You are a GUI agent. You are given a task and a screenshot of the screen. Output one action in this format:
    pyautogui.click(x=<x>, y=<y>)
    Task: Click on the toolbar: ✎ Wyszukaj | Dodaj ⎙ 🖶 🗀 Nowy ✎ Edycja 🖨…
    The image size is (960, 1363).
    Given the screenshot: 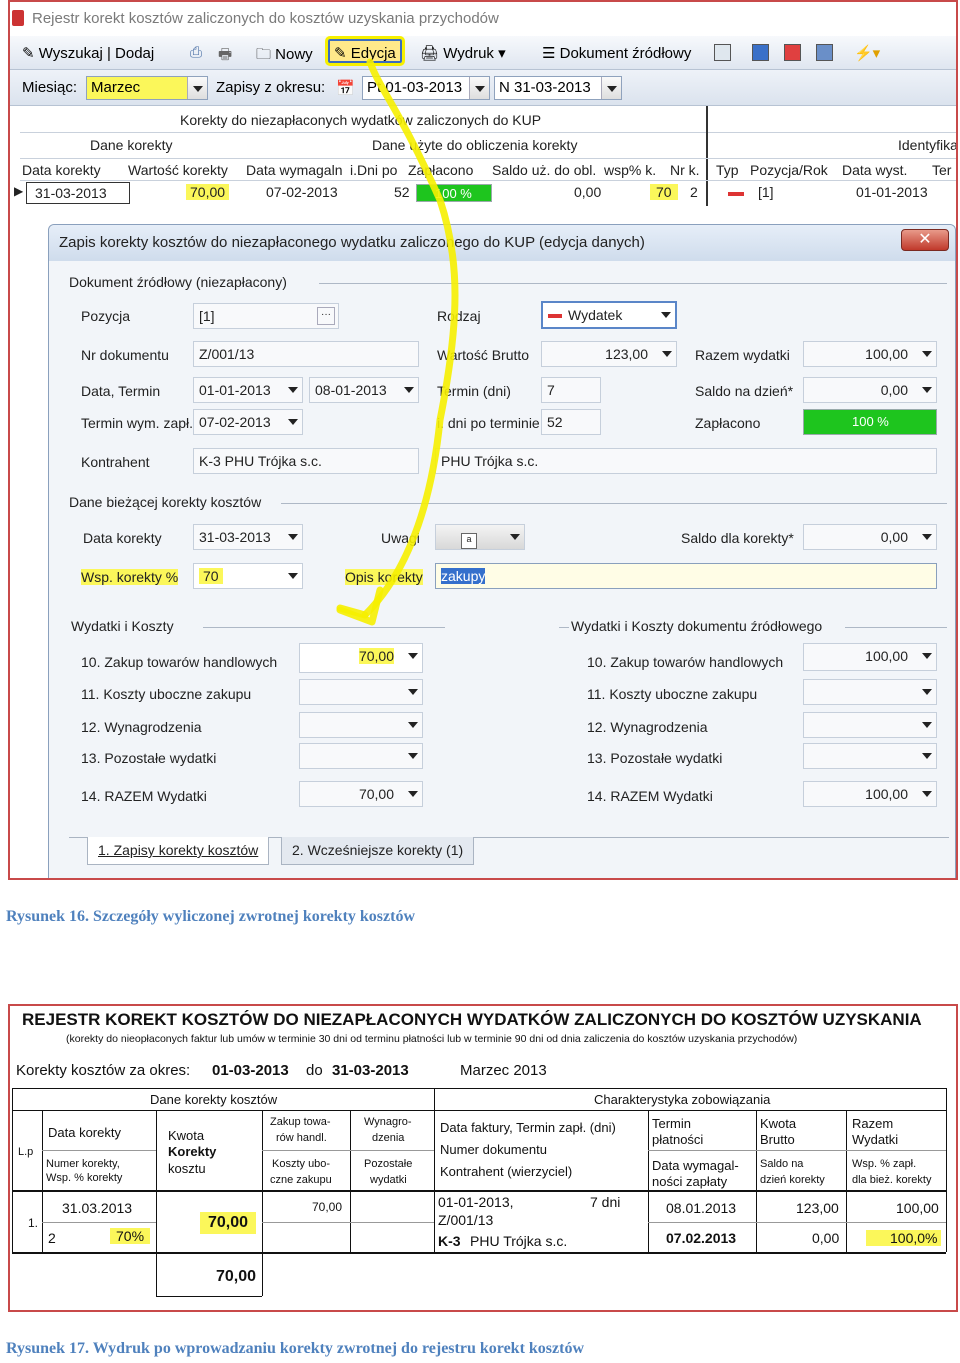 What is the action you would take?
    pyautogui.click(x=483, y=53)
    